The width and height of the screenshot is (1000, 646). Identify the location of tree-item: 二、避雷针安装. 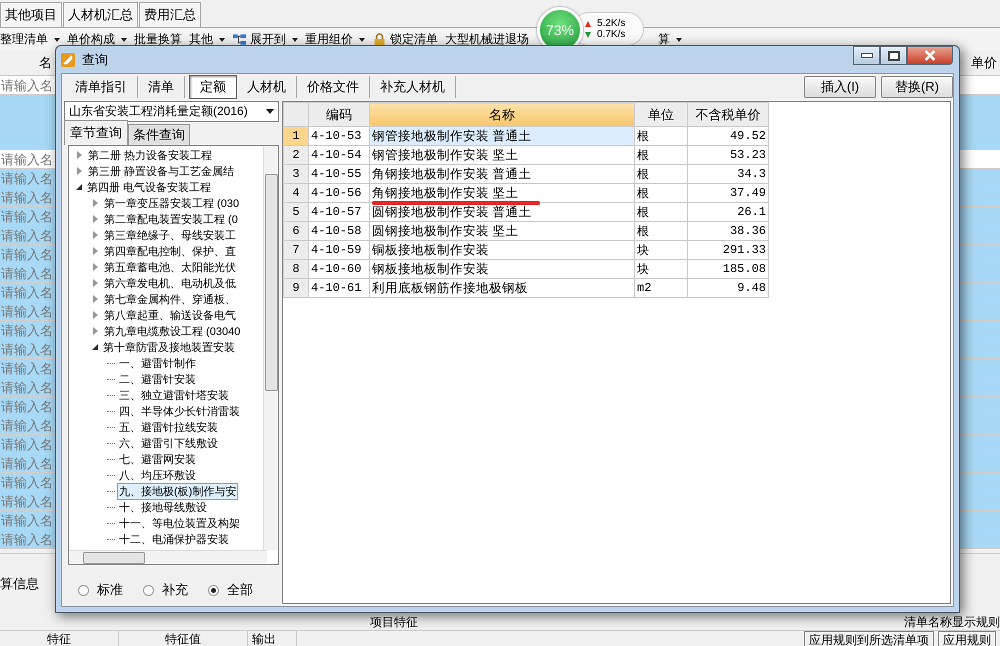
(157, 379).